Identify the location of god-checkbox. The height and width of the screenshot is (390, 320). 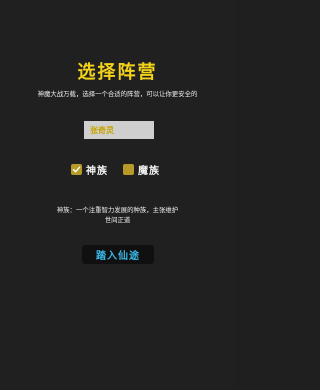
(76, 169).